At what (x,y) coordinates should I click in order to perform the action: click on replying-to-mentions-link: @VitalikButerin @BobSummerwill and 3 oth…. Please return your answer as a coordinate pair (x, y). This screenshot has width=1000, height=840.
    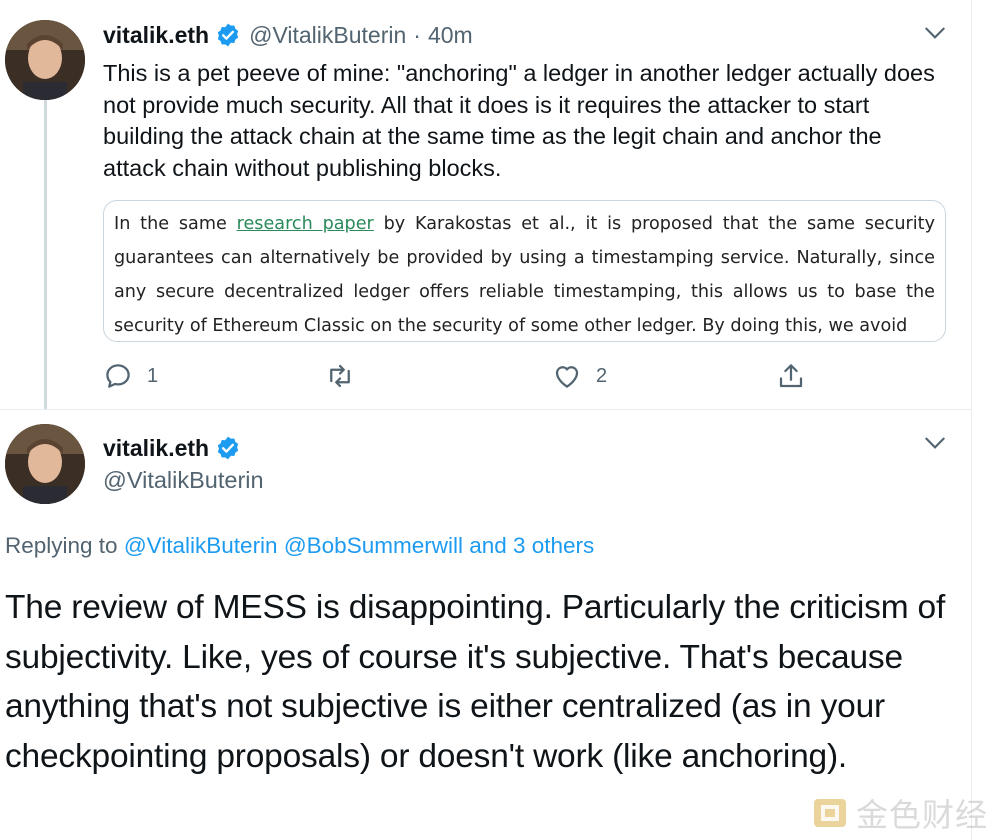
    Looking at the image, I should click on (359, 545).